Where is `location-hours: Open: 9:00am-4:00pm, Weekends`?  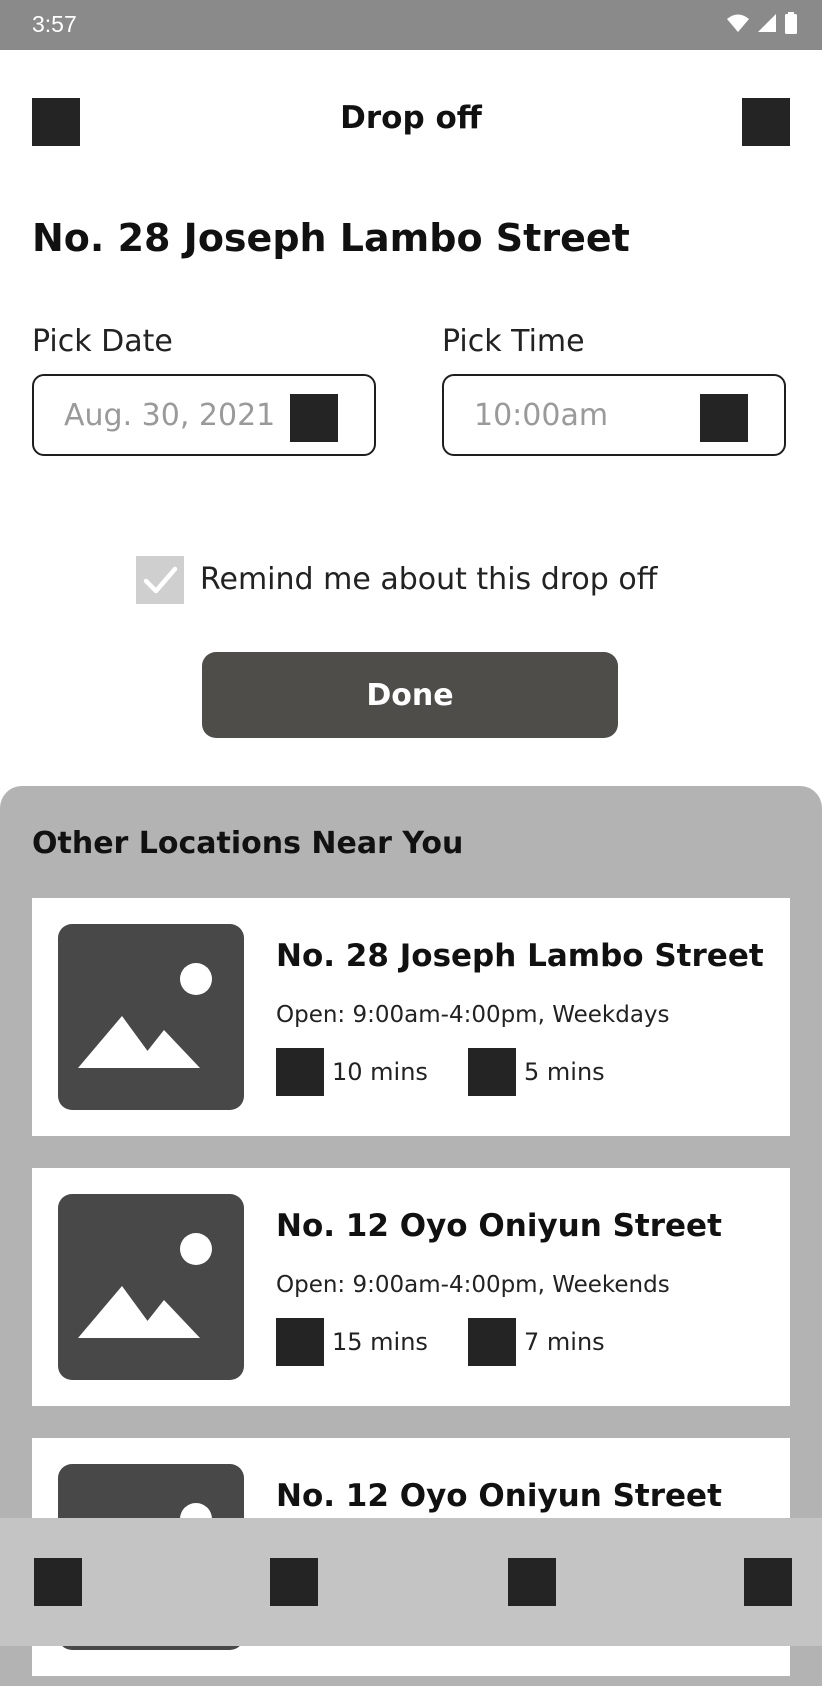 location-hours: Open: 9:00am-4:00pm, Weekends is located at coordinates (473, 1285).